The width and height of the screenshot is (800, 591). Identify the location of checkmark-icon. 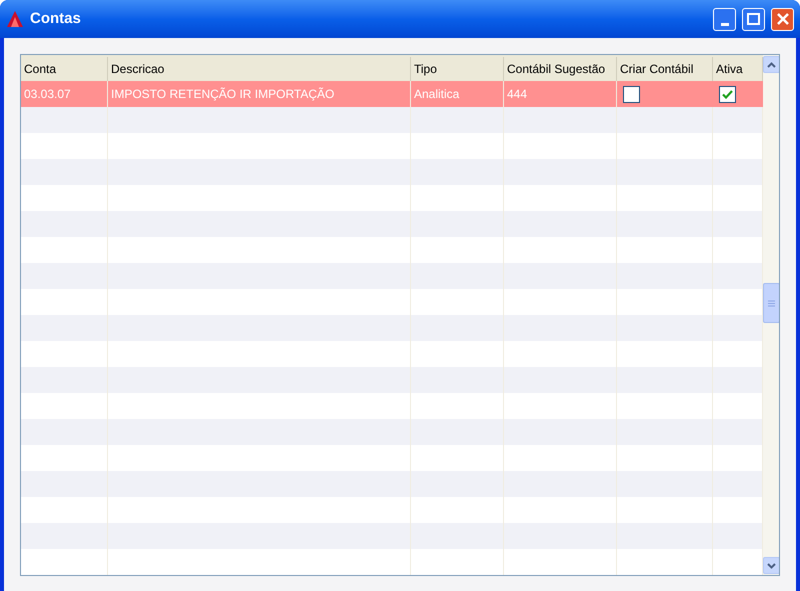
(727, 94).